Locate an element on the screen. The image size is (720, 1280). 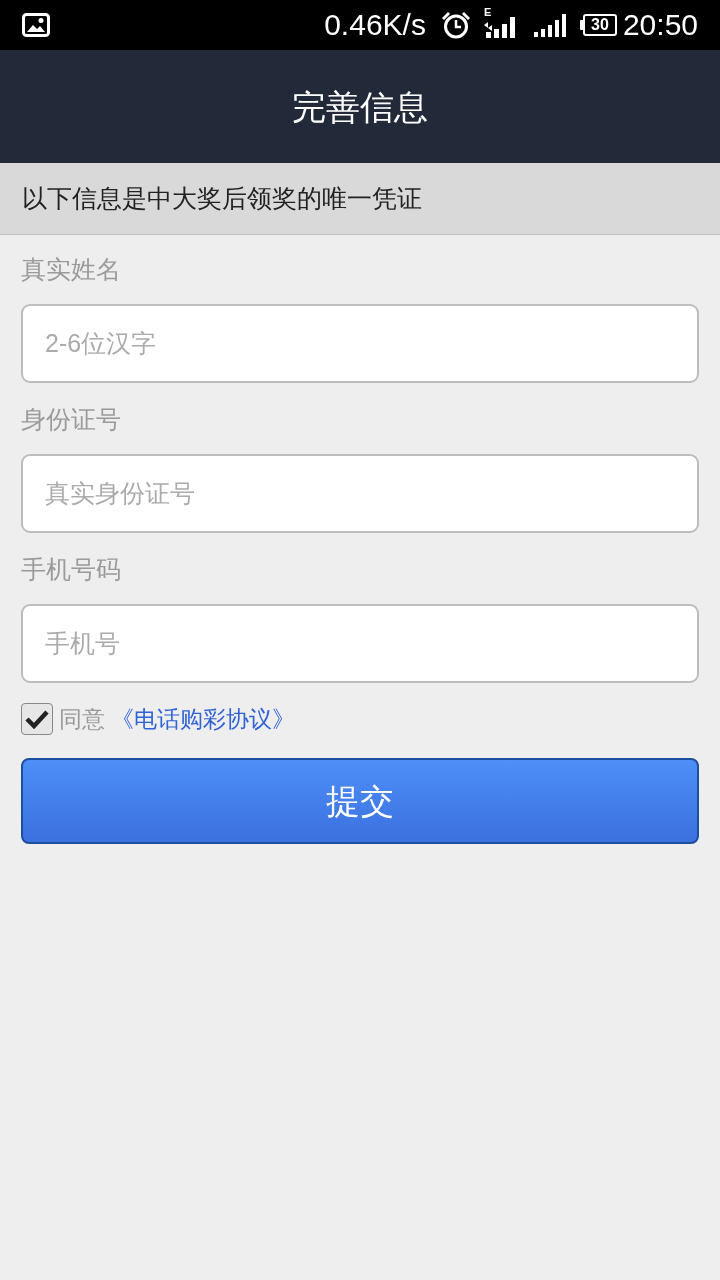
clock-time: 20:50 is located at coordinates (660, 25).